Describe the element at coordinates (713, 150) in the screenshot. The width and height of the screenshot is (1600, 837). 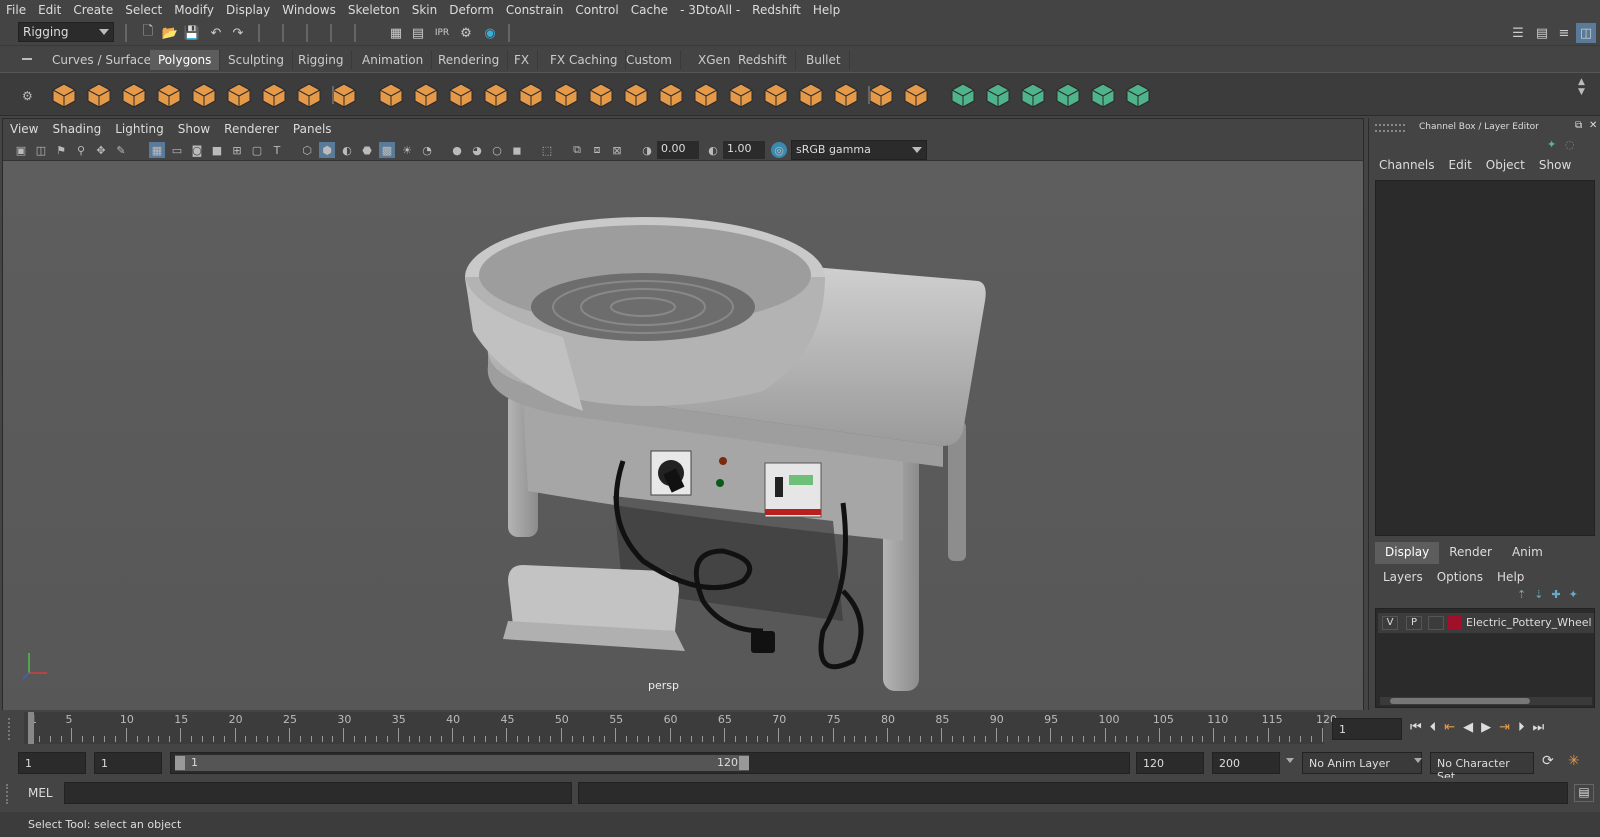
I see `gamma-icon: ◐` at that location.